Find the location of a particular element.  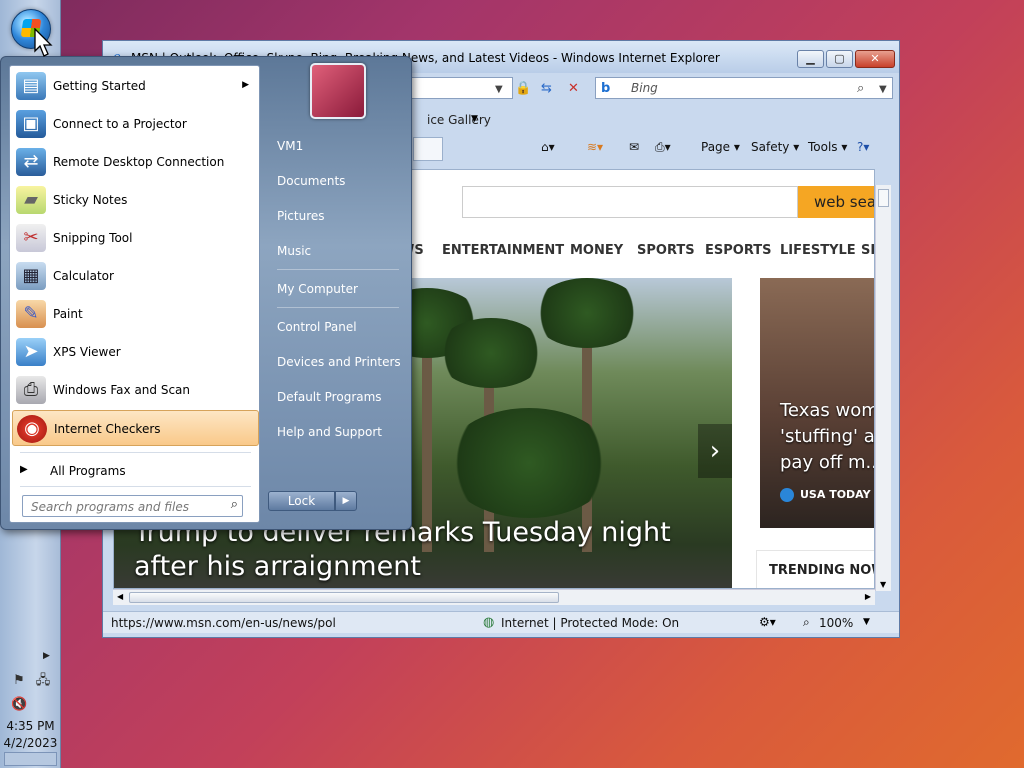

program-label: Remote Desktop Connection is located at coordinates (139, 162).